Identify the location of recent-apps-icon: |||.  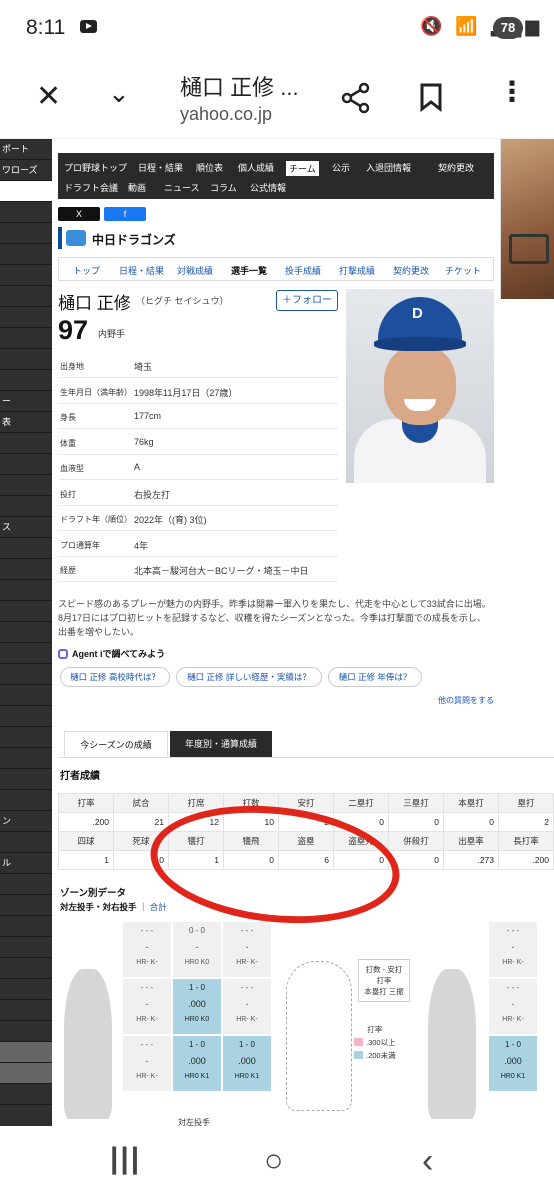
(125, 1159).